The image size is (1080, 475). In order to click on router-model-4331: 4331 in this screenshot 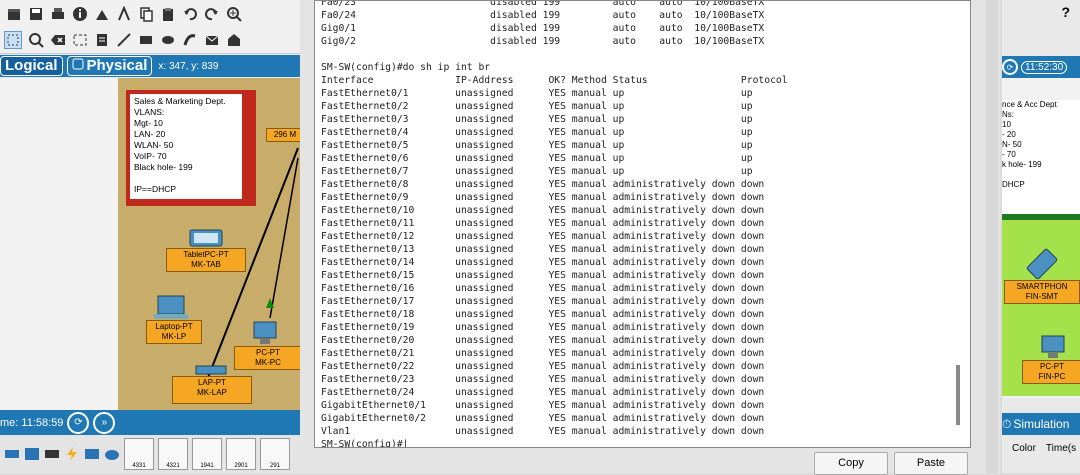, I will do `click(139, 454)`.